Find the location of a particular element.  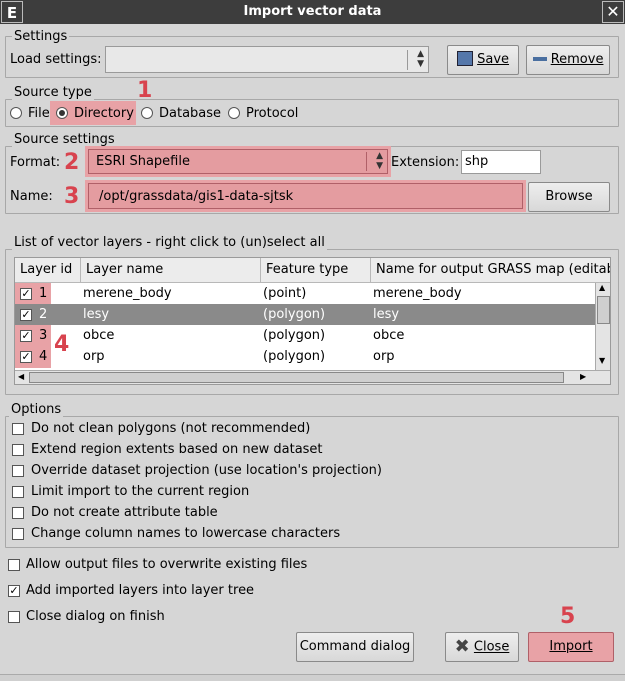

option-label: Do not create attribute table is located at coordinates (124, 512).